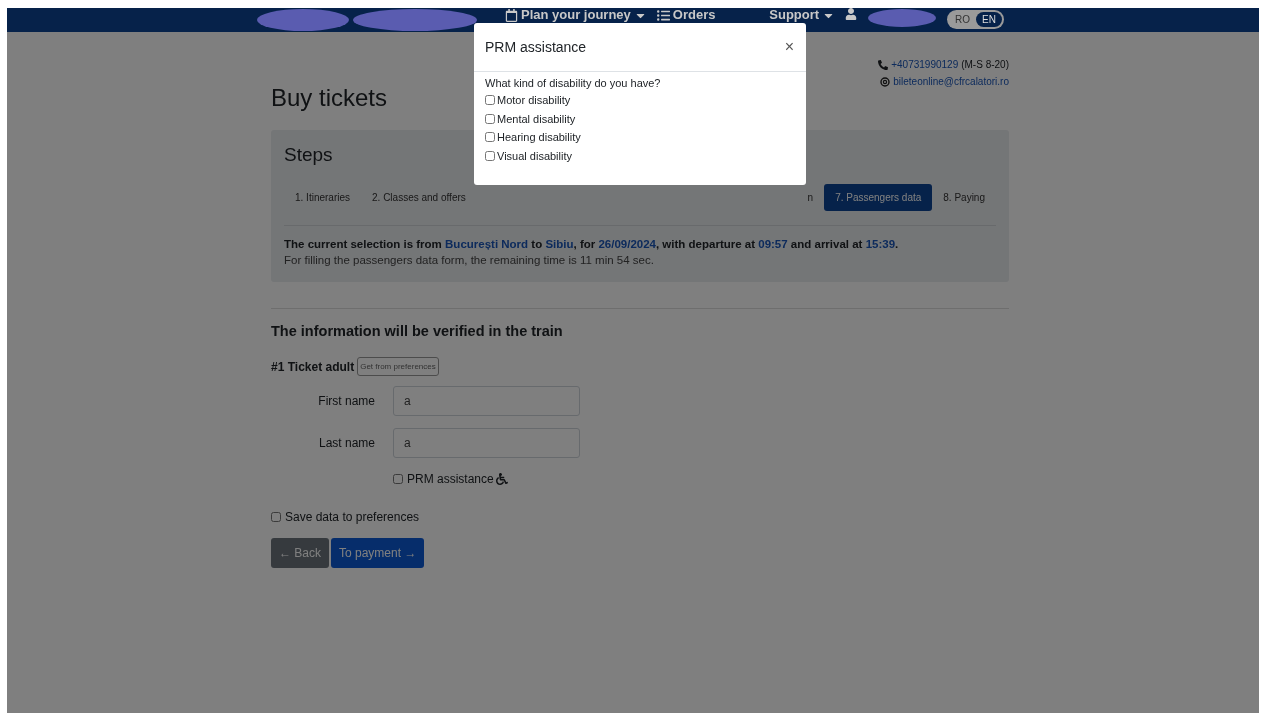 This screenshot has width=1266, height=713. I want to click on checkbox-label: Visual disability, so click(534, 156).